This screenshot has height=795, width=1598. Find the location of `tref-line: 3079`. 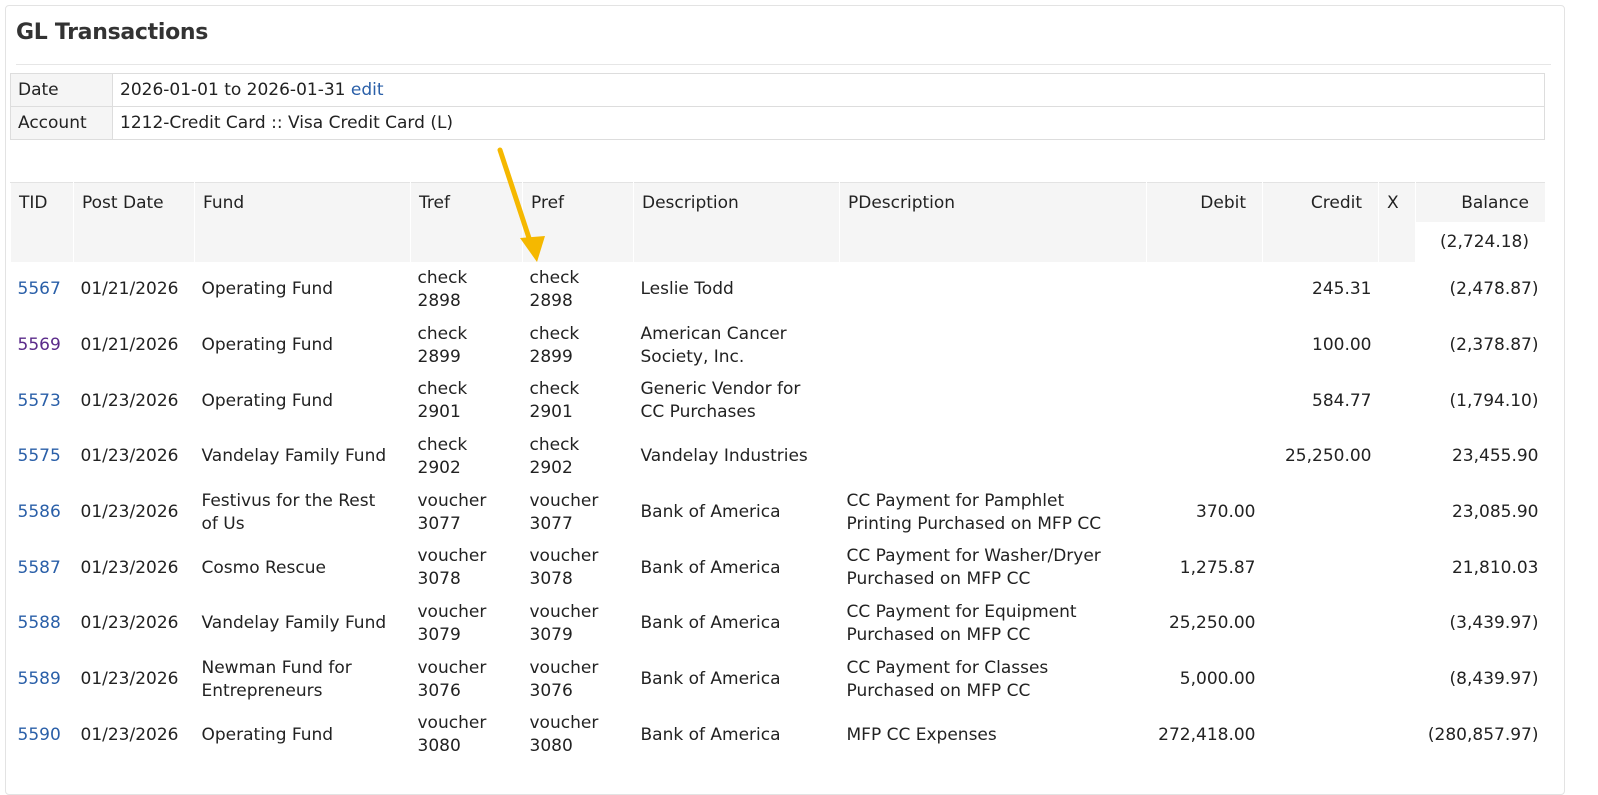

tref-line: 3079 is located at coordinates (439, 634).